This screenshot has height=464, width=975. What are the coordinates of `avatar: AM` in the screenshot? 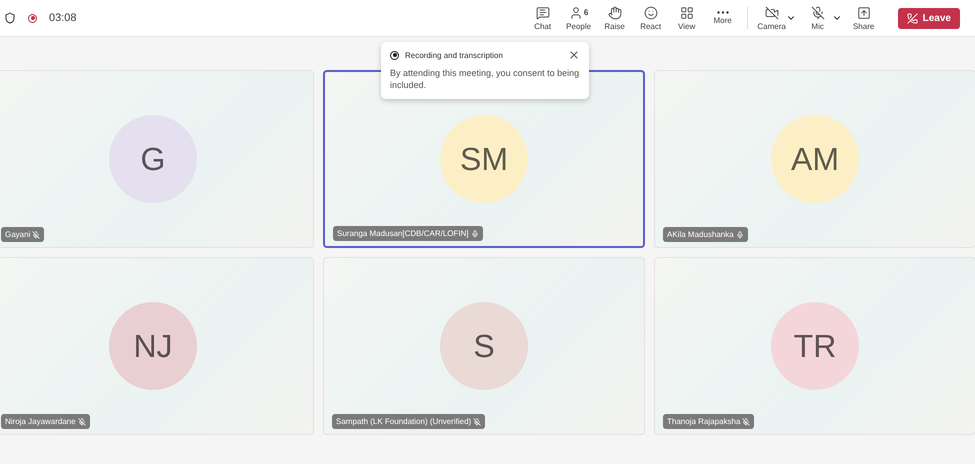 It's located at (815, 159).